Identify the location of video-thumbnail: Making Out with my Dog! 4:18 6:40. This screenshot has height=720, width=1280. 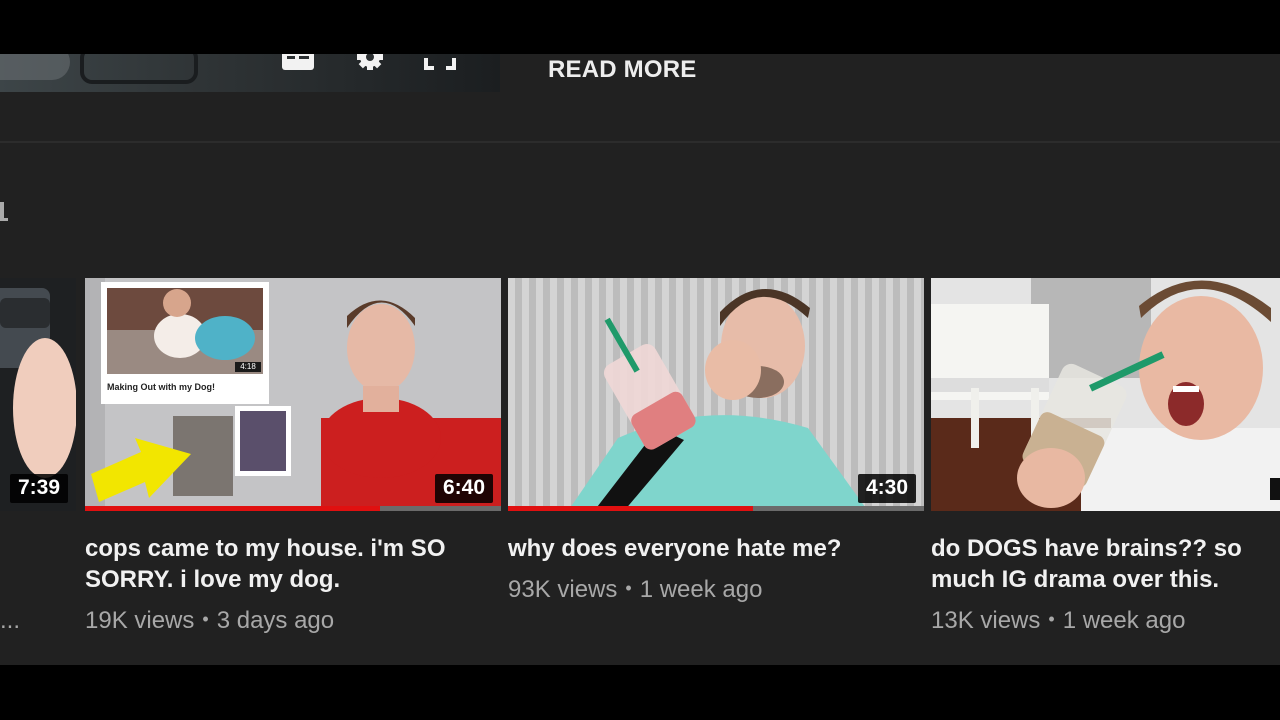
(293, 394).